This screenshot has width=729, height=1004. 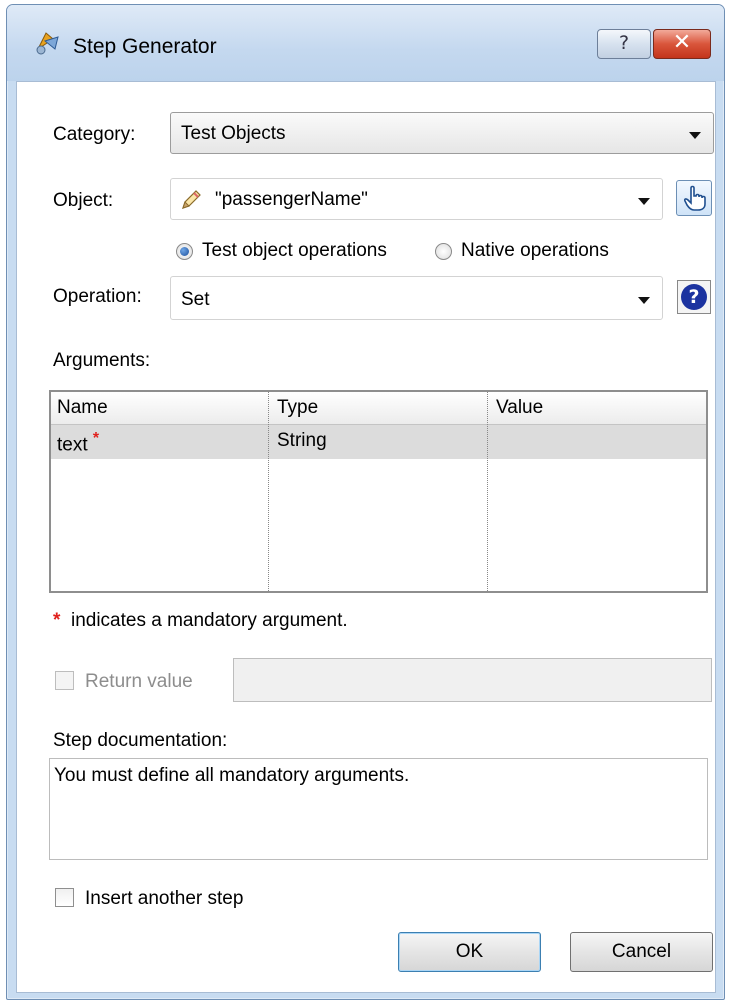 I want to click on app-icon, so click(x=47, y=43).